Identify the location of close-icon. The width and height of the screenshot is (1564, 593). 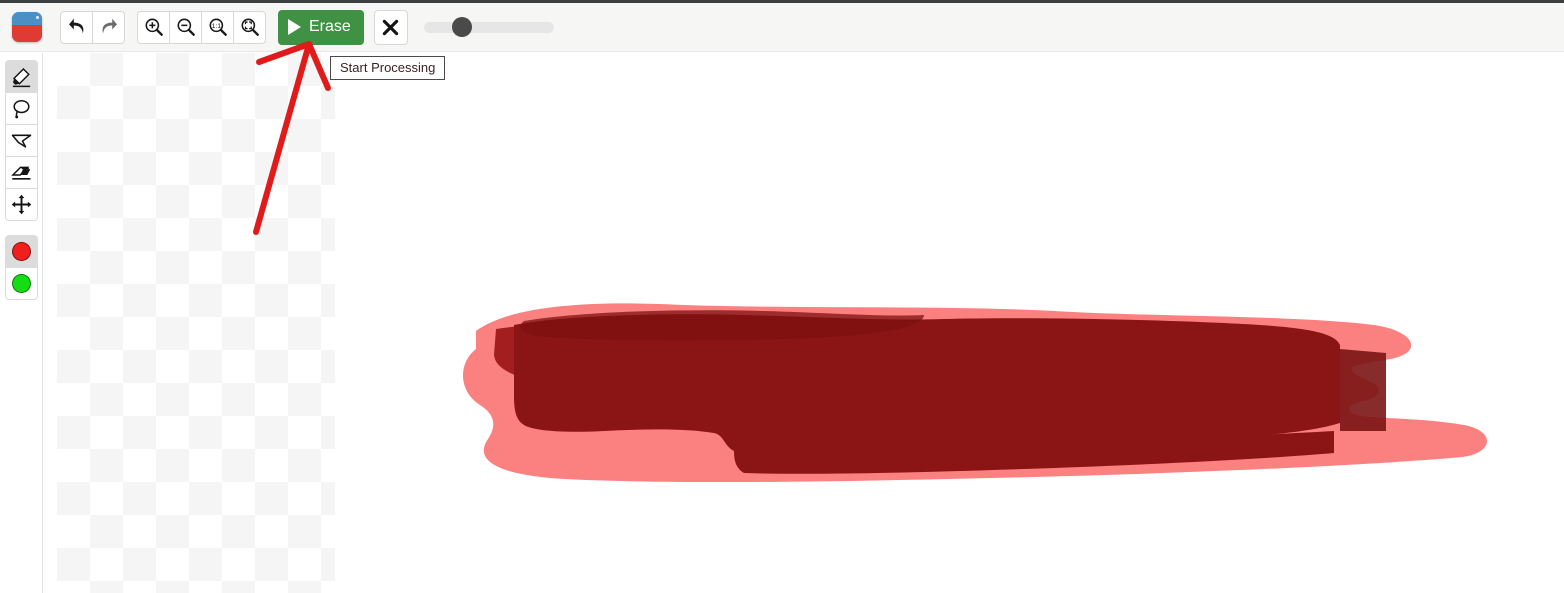
(391, 27).